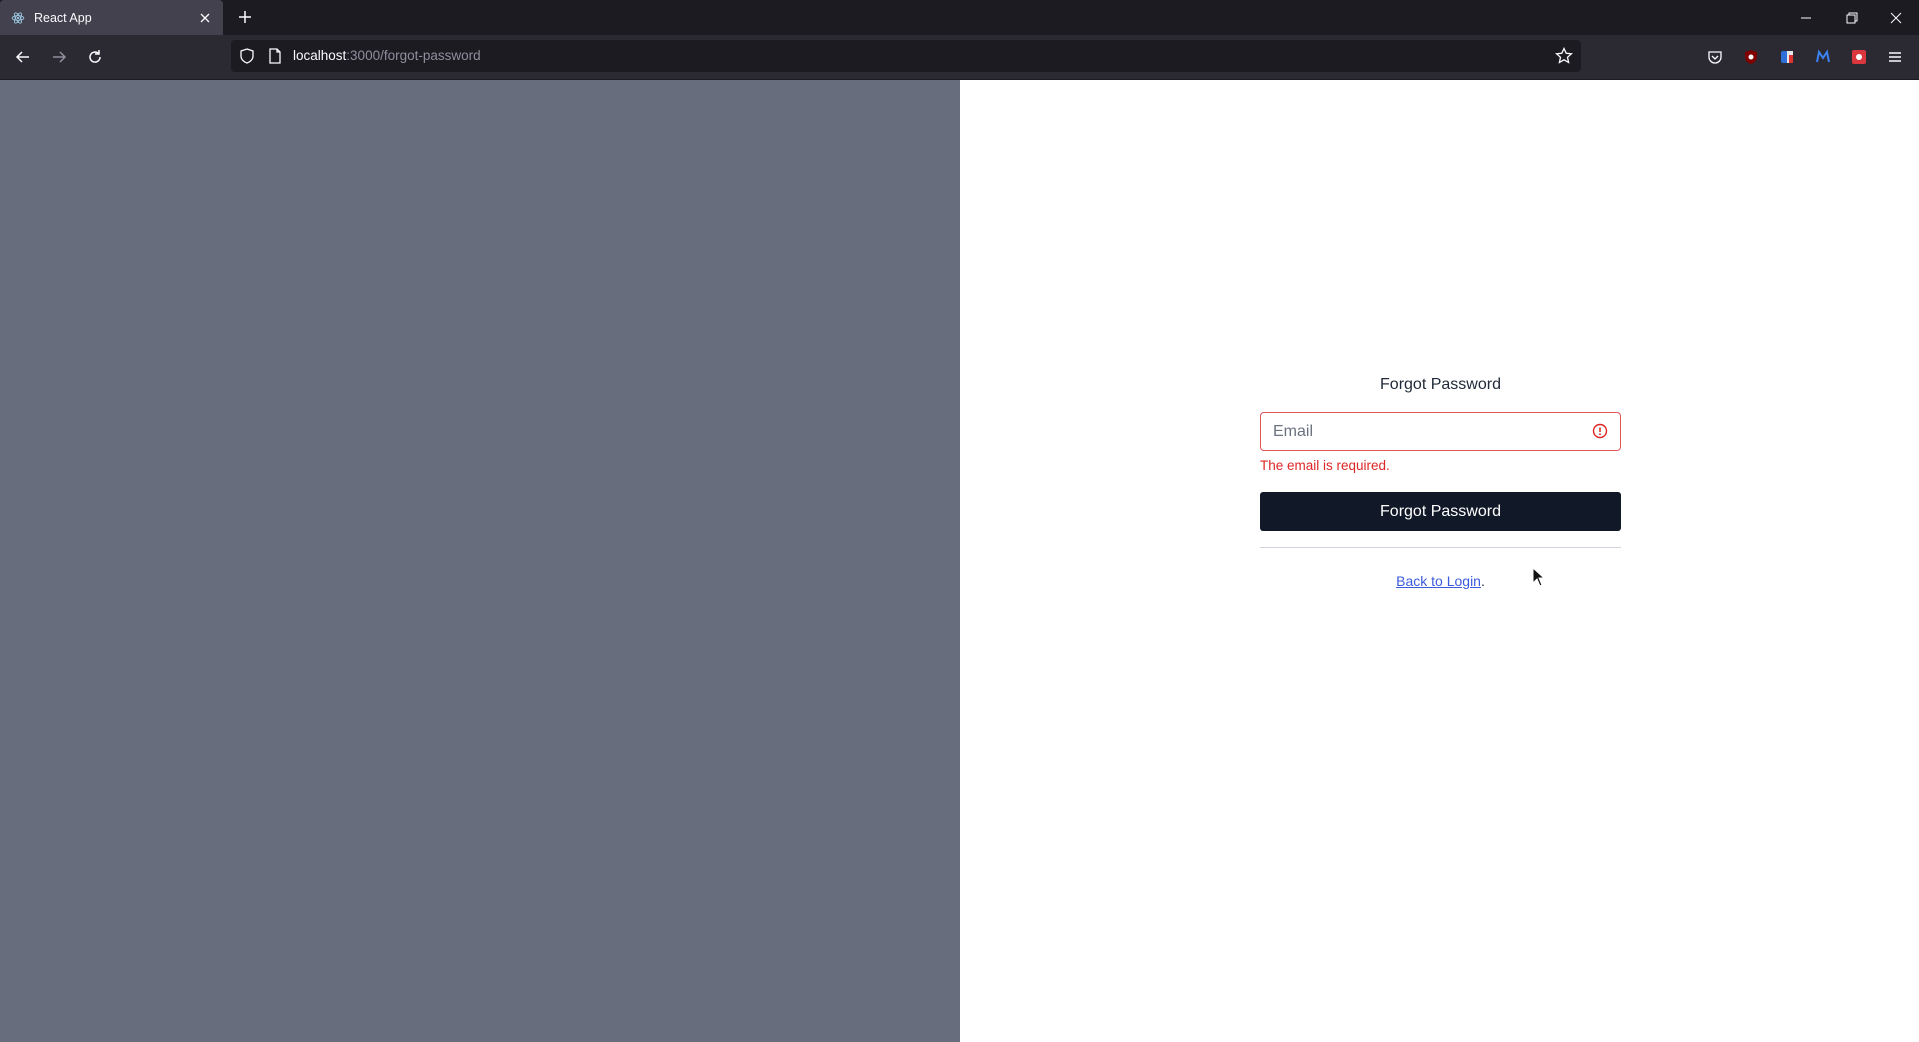  I want to click on close-window-icon, so click(1896, 17).